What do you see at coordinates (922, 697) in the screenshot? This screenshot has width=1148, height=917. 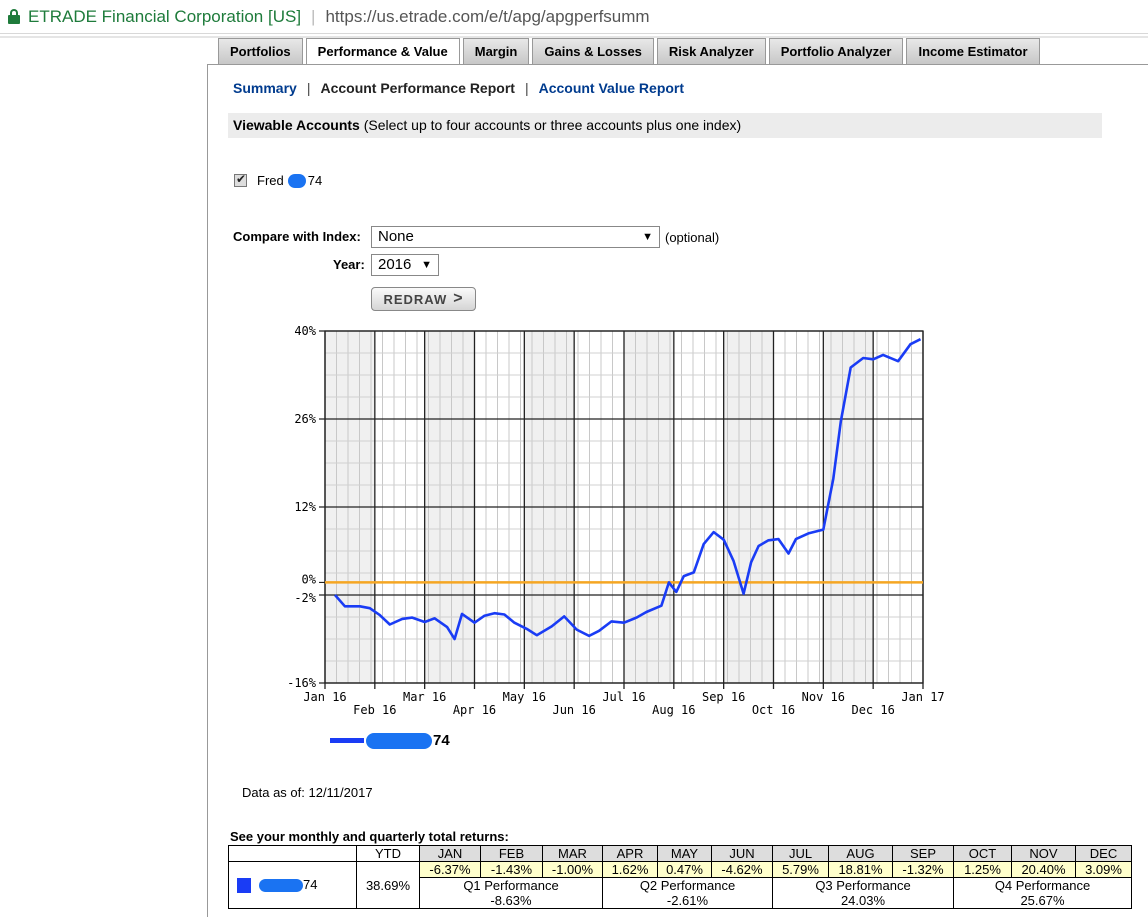 I see `x-tick-label: Jan 17` at bounding box center [922, 697].